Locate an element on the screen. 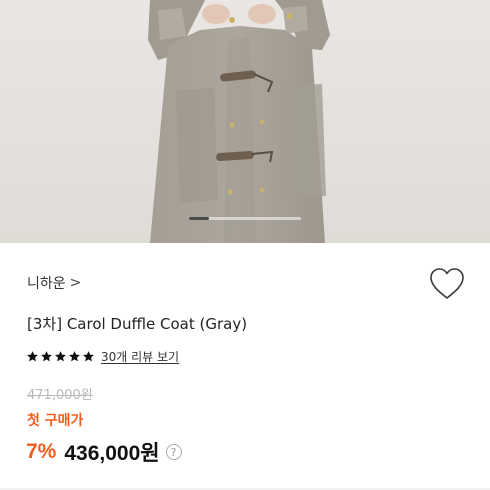 This screenshot has height=490, width=490. original-price: 471,000원 is located at coordinates (60, 395).